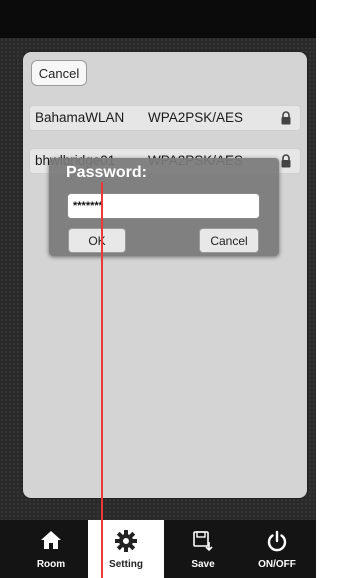 This screenshot has height=578, width=337. I want to click on tab-setting: Setting, so click(126, 549).